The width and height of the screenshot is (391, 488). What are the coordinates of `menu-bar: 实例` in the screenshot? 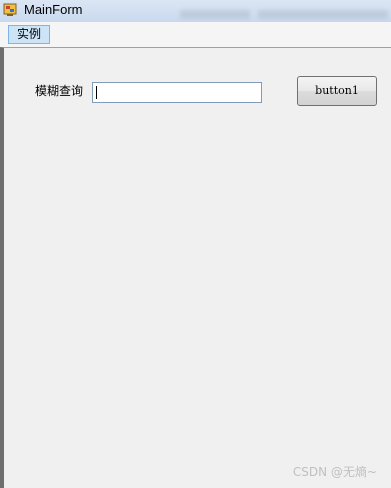 It's located at (195, 34).